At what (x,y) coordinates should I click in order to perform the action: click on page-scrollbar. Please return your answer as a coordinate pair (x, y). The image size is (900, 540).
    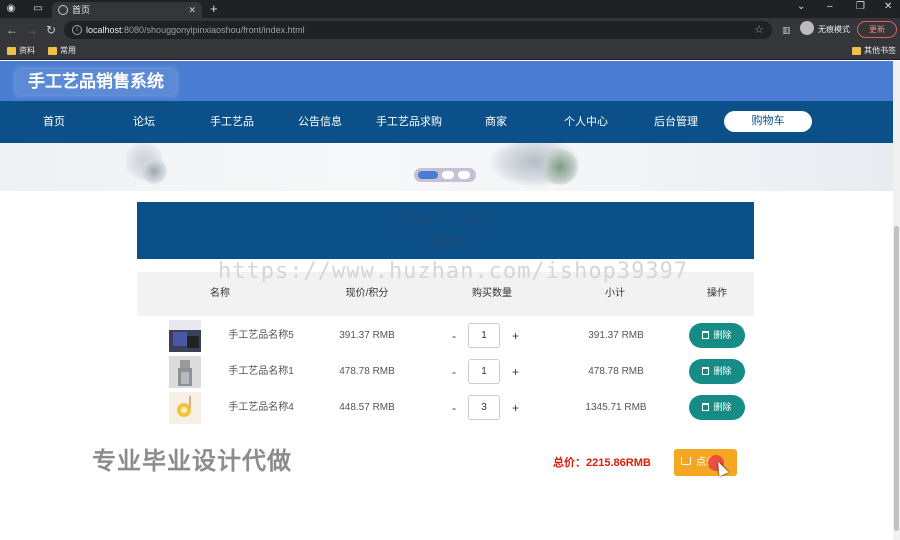
    Looking at the image, I should click on (896, 300).